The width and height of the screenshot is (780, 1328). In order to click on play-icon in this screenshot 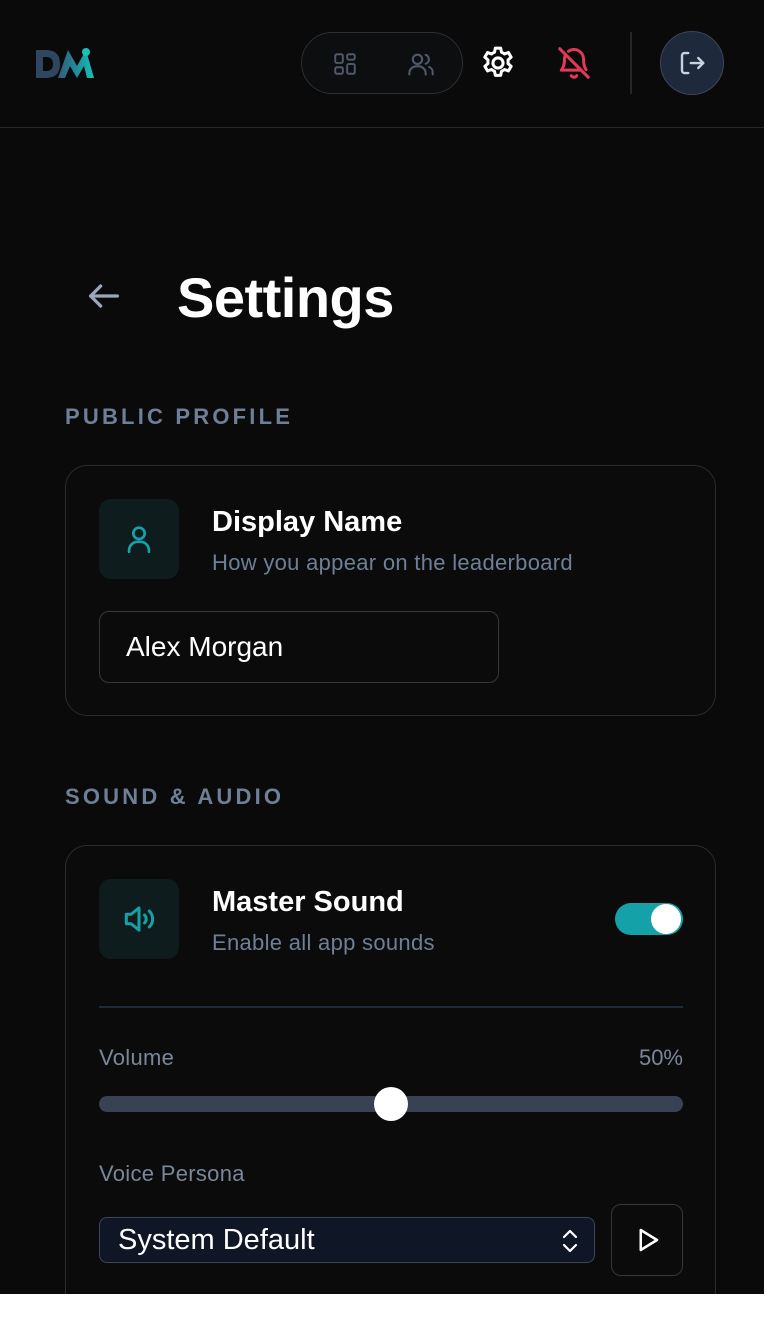, I will do `click(649, 1240)`.